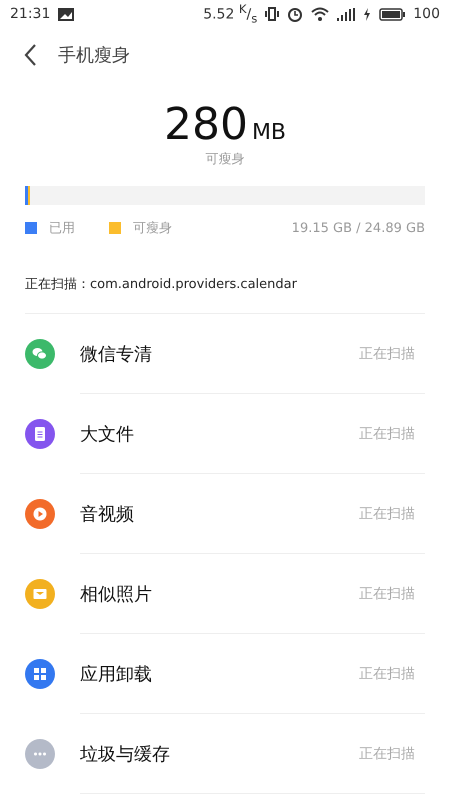  What do you see at coordinates (94, 55) in the screenshot?
I see `page-title: 手机瘦身` at bounding box center [94, 55].